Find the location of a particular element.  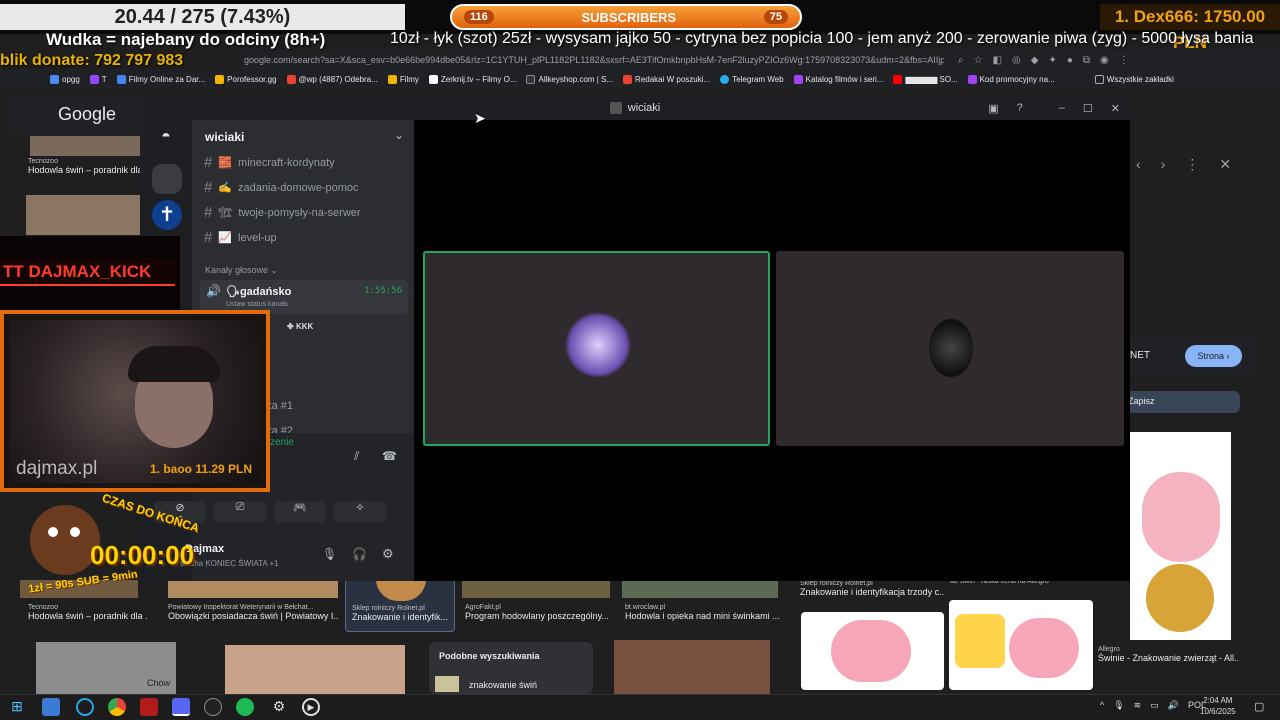

result-image-pig-cartoon is located at coordinates (872, 651).